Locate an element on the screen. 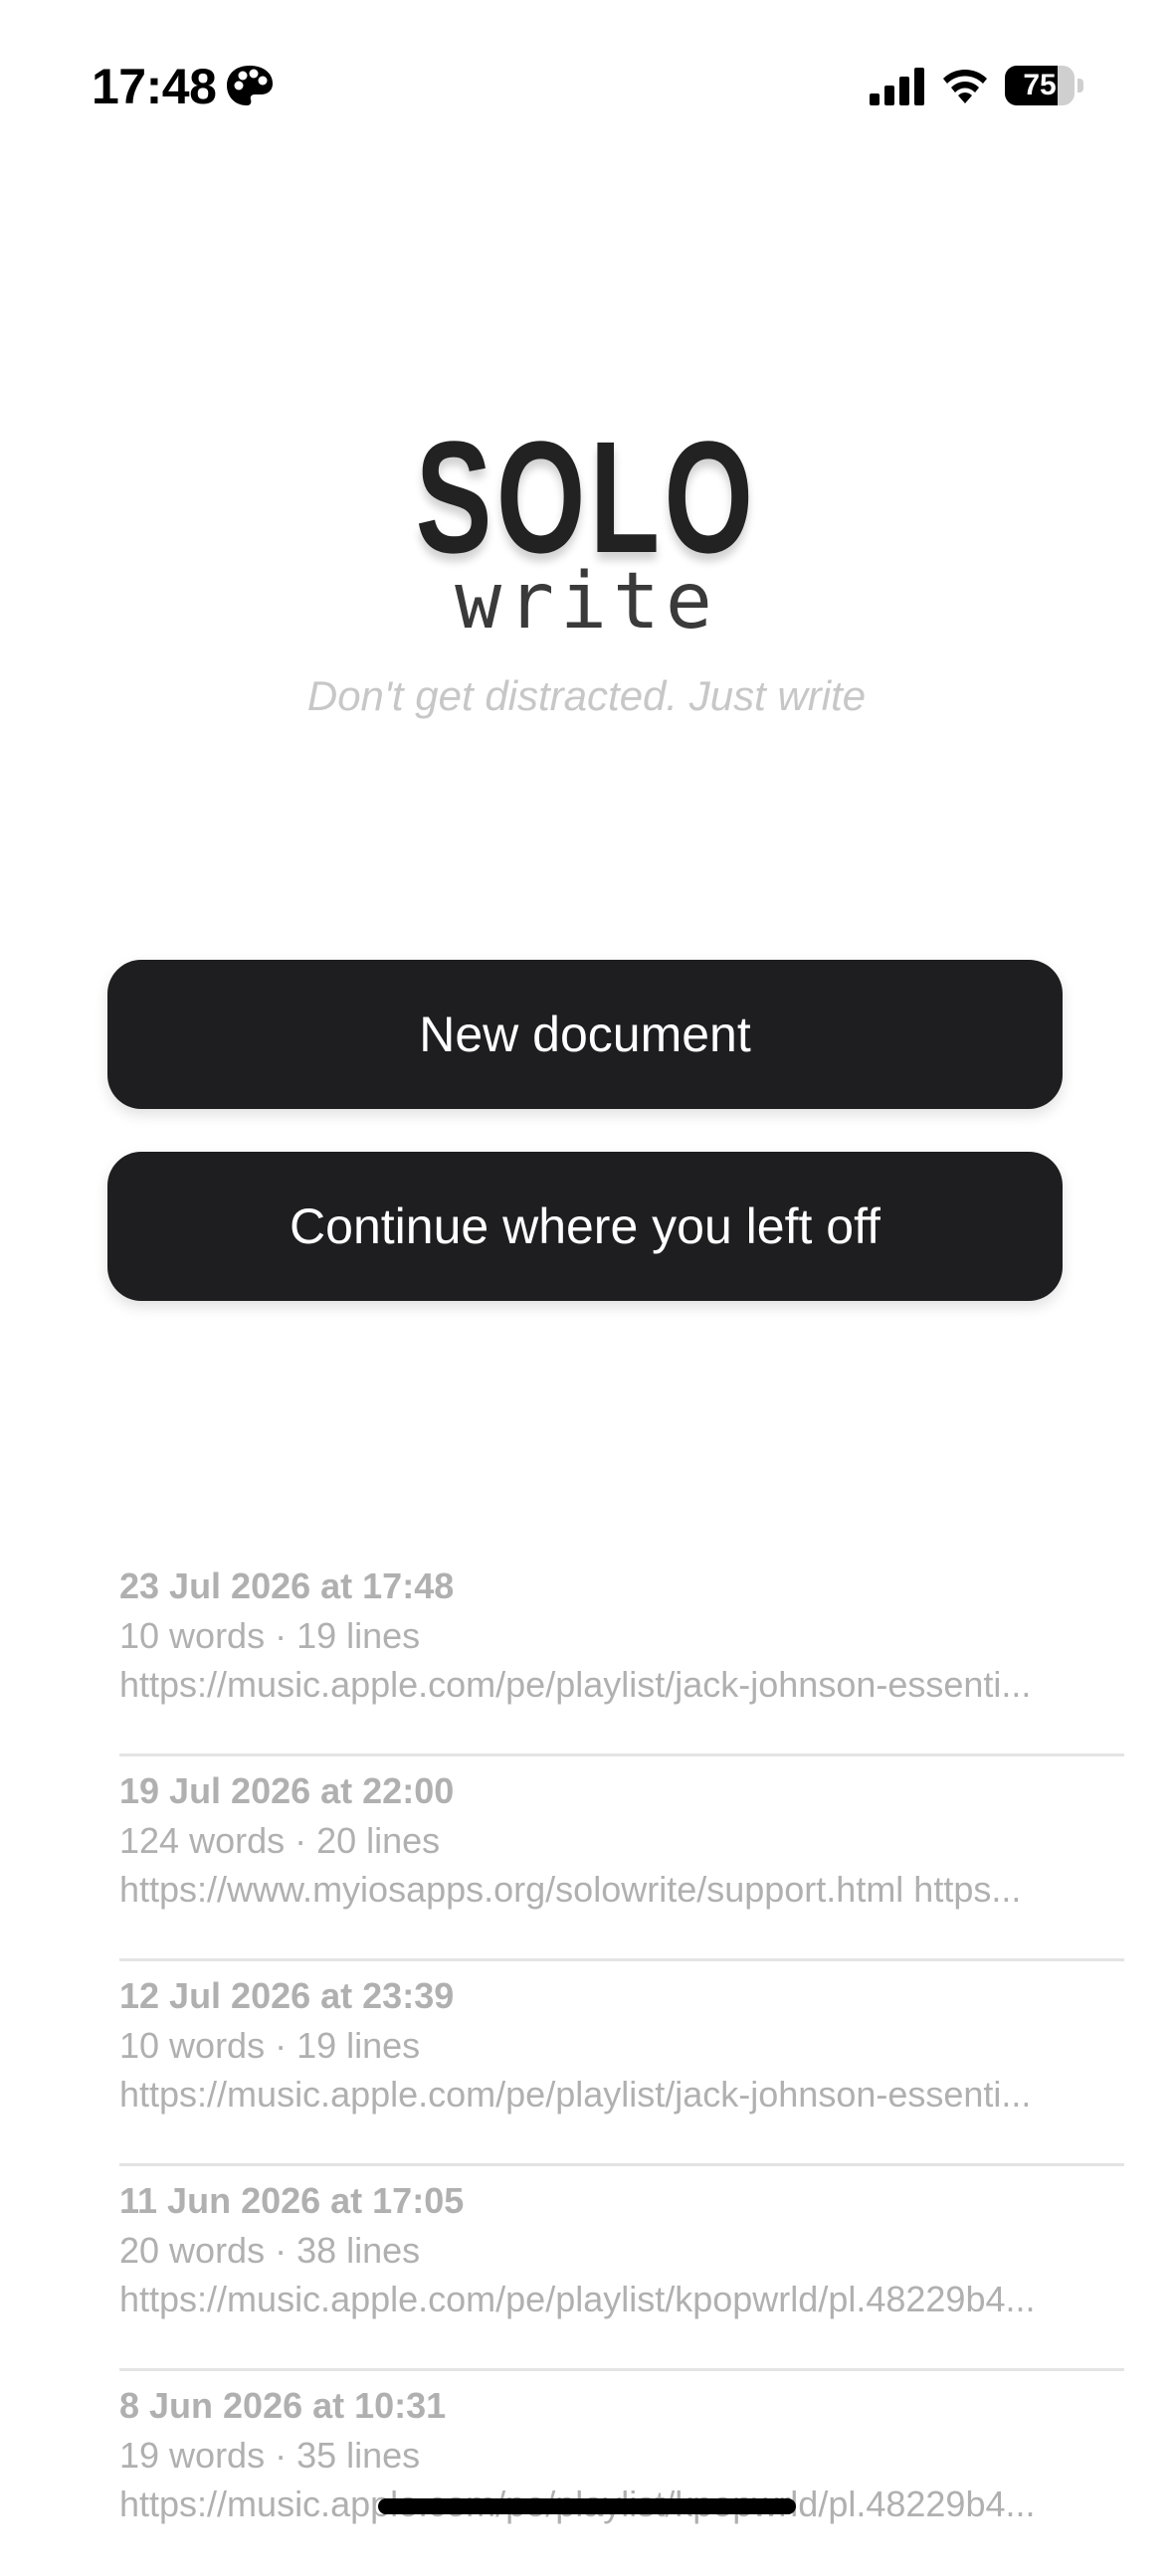 This screenshot has width=1173, height=2576. app-logo-subtitle: write is located at coordinates (586, 601).